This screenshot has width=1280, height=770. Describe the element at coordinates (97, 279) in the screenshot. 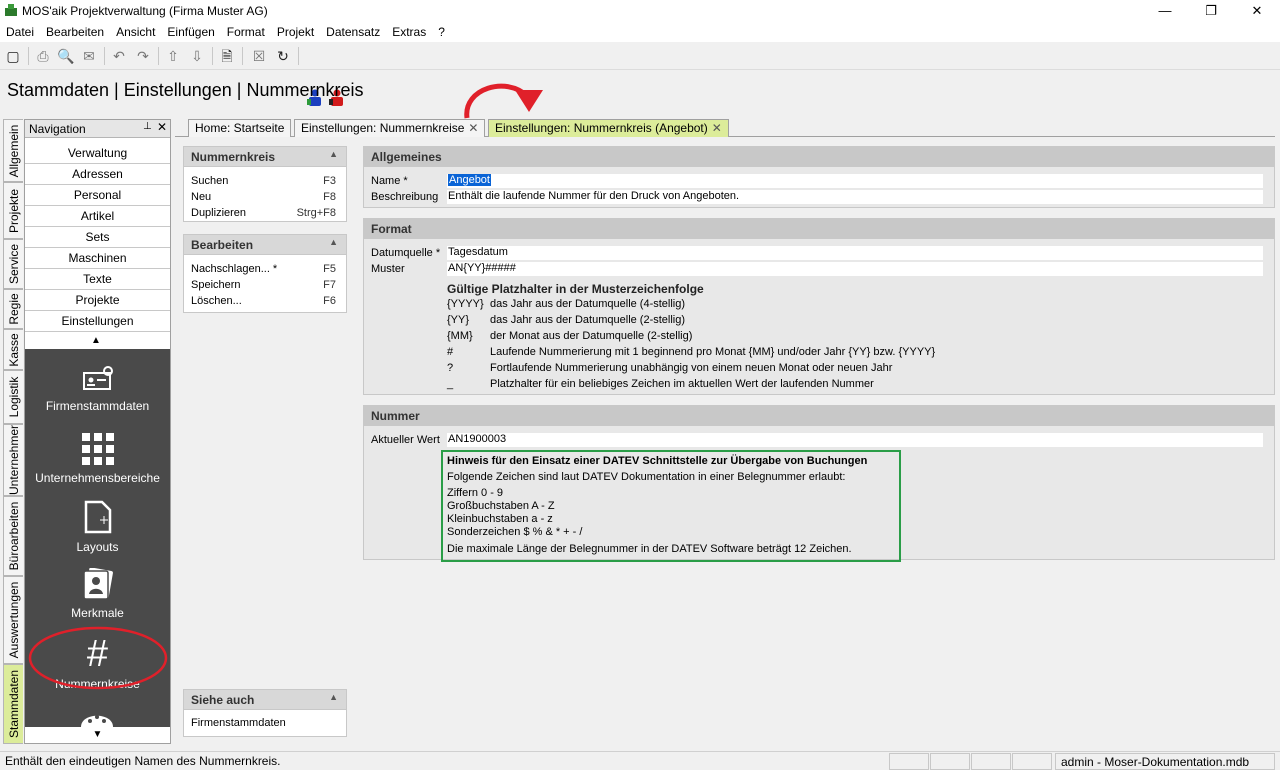

I see `nav-texte: Texte` at that location.